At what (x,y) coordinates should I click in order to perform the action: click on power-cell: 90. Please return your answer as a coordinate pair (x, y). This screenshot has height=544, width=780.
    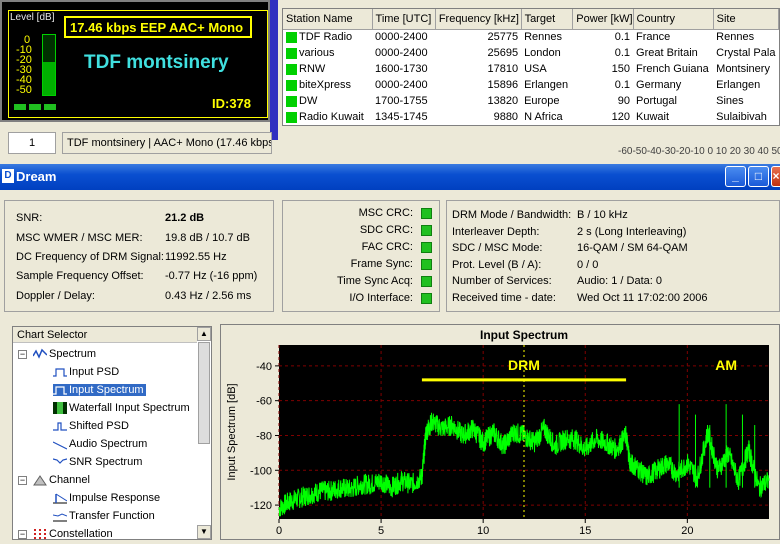
    Looking at the image, I should click on (624, 101).